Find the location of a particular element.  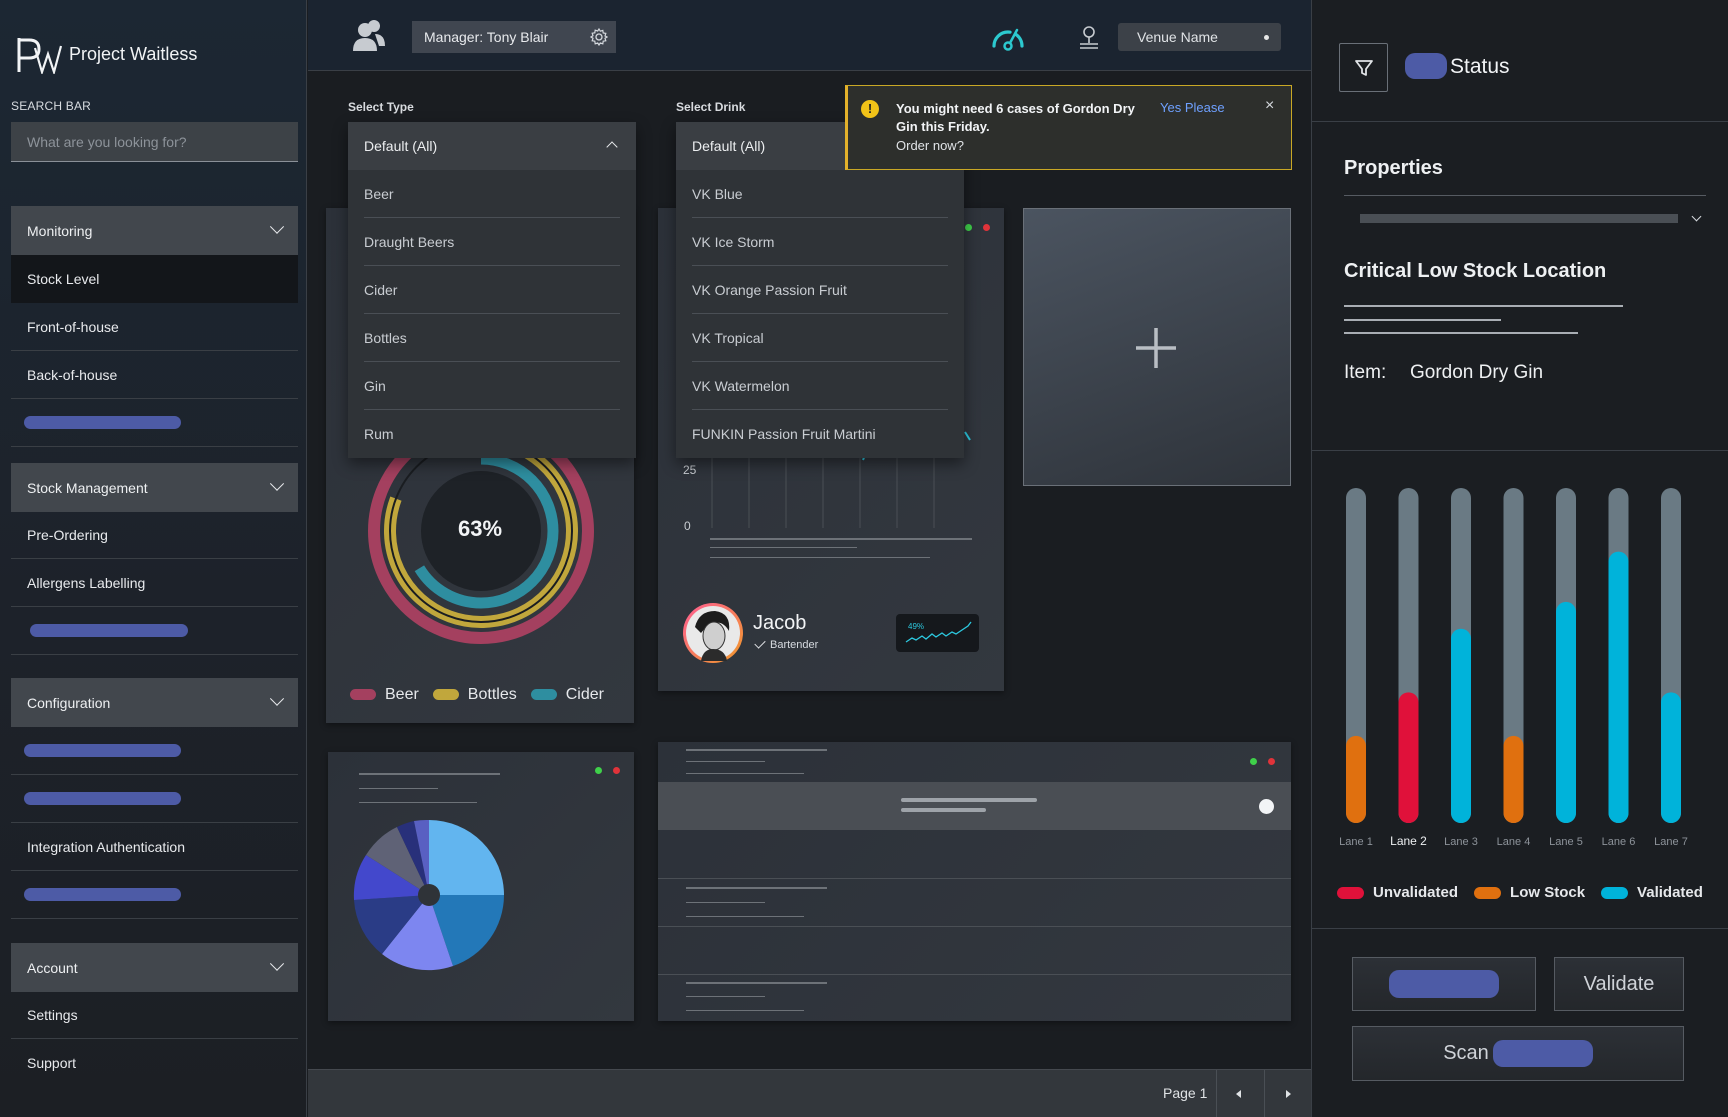

group-configuration: Configuration is located at coordinates (154, 702).